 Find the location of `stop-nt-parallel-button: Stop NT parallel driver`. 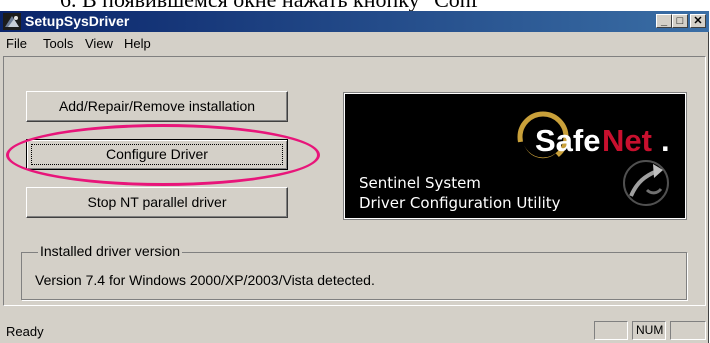

stop-nt-parallel-button: Stop NT parallel driver is located at coordinates (157, 202).